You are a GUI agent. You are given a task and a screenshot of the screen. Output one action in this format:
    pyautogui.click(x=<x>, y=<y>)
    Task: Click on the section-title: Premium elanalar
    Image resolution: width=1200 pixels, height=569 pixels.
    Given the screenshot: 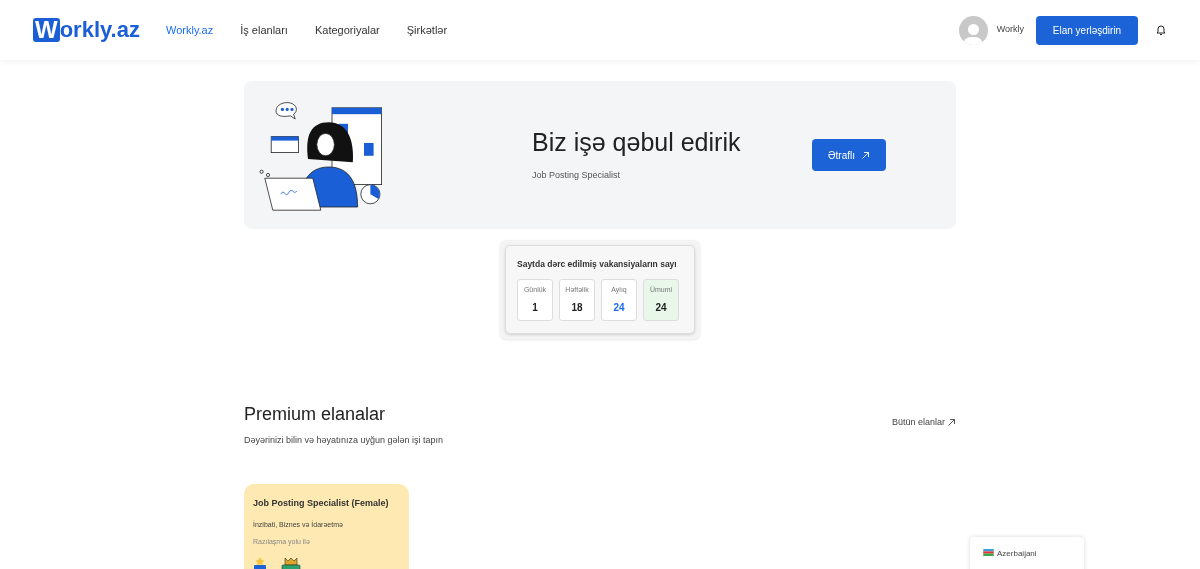 What is the action you would take?
    pyautogui.click(x=315, y=414)
    